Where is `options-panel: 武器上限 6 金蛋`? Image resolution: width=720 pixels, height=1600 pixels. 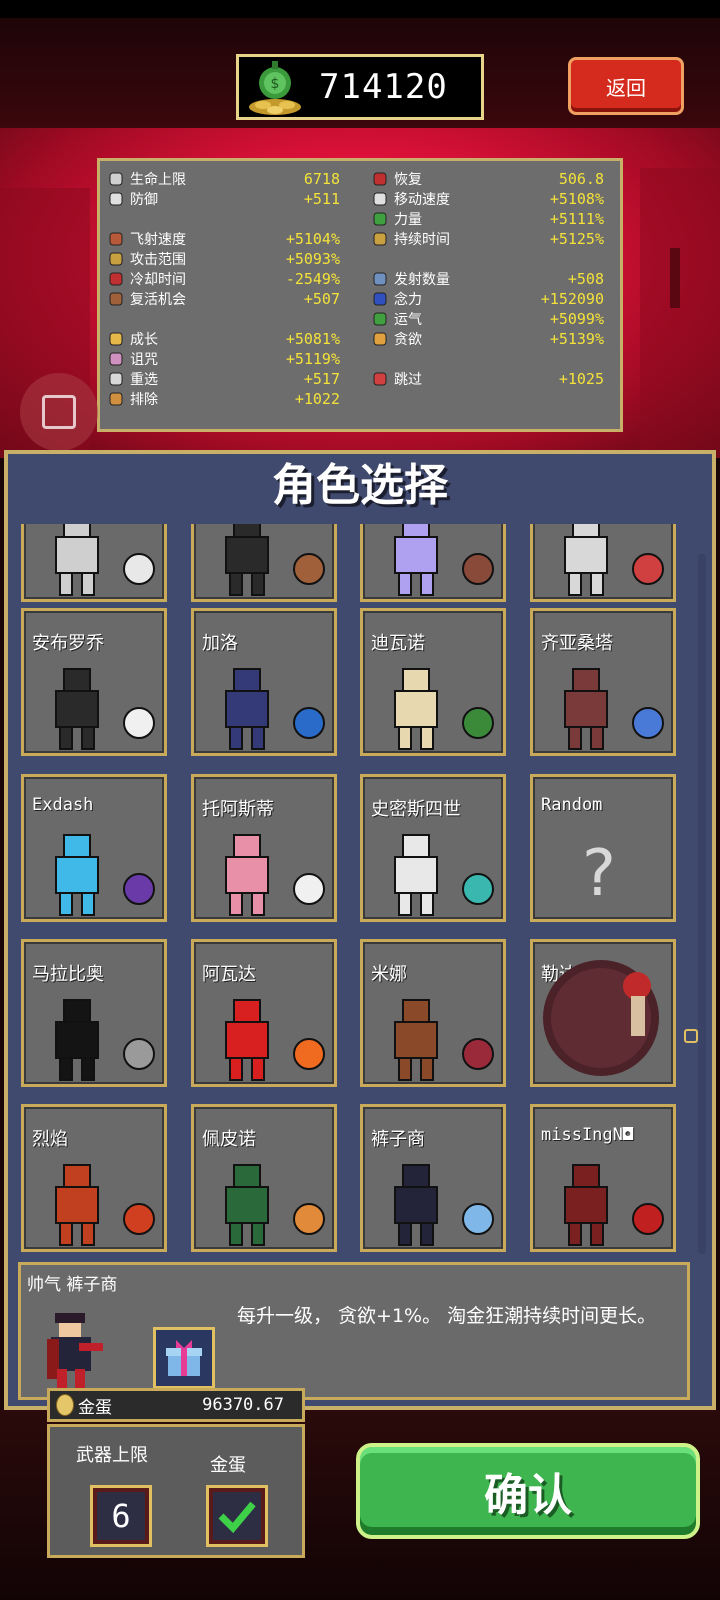 options-panel: 武器上限 6 金蛋 is located at coordinates (176, 1491).